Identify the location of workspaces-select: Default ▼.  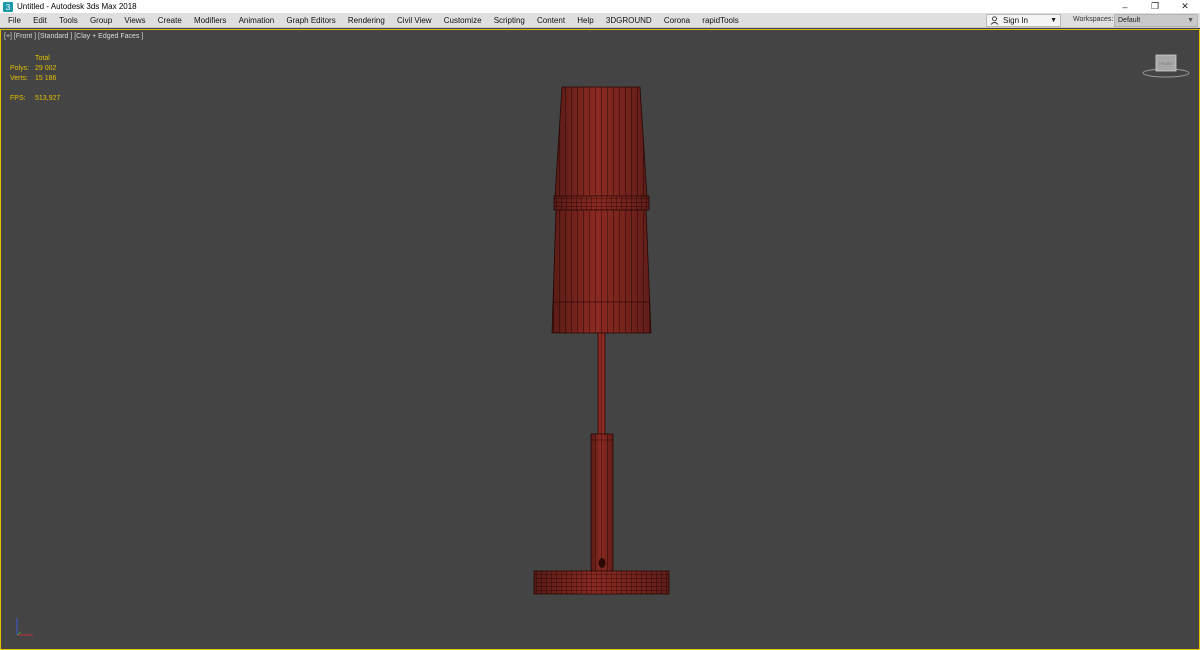
(1156, 20).